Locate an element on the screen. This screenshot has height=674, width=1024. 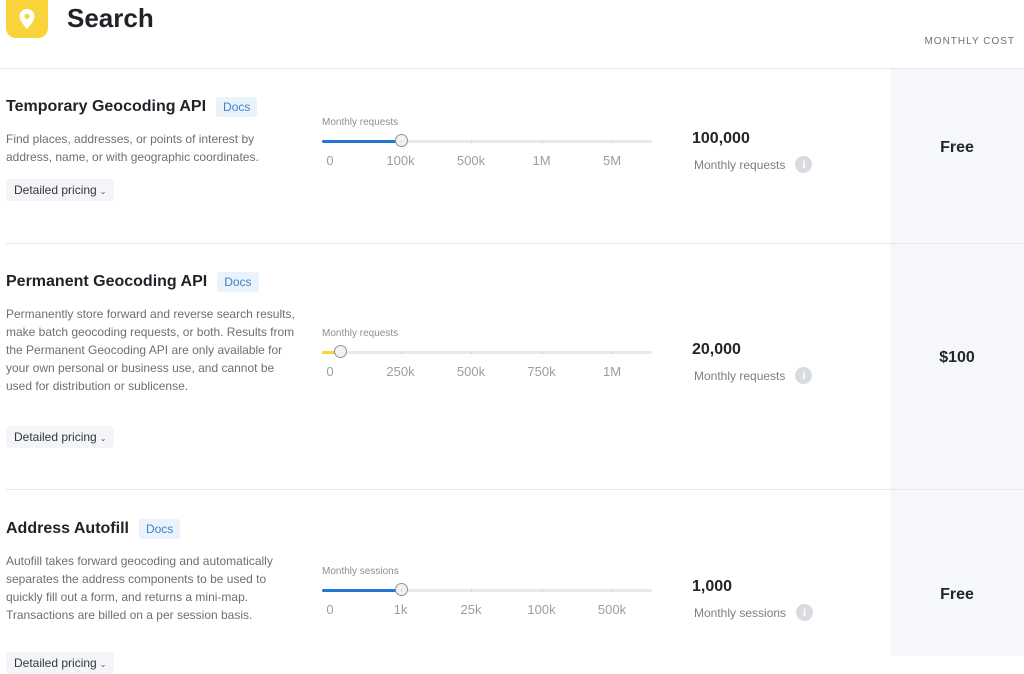
usage-summary: 1,000 Monthly sessions i is located at coordinates (753, 599).